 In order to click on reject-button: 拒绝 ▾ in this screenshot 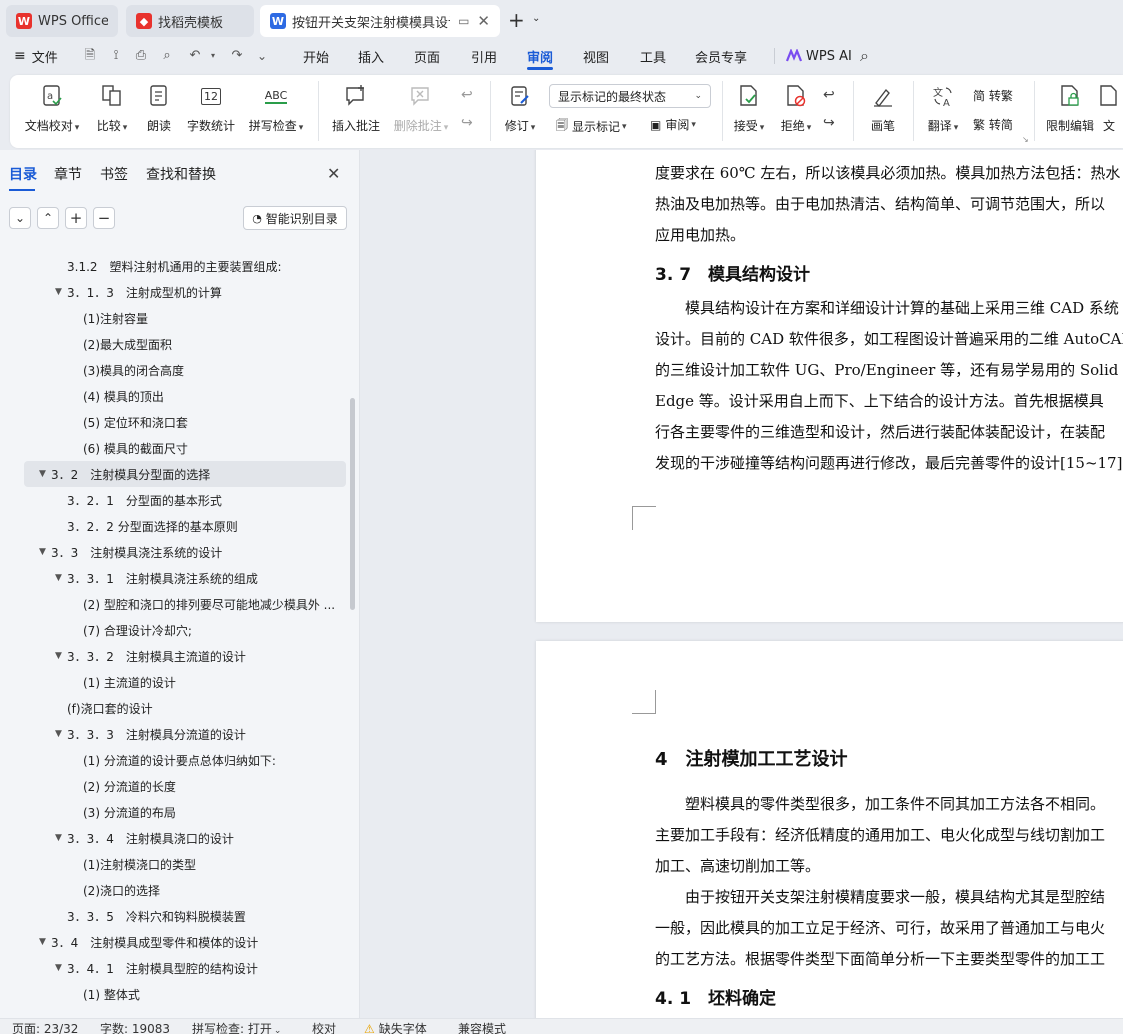, I will do `click(796, 108)`.